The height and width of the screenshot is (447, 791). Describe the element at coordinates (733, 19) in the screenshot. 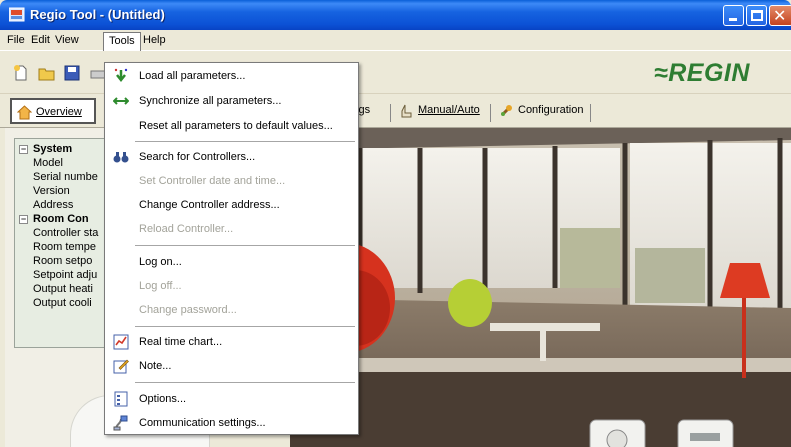

I see `minimize-icon` at that location.